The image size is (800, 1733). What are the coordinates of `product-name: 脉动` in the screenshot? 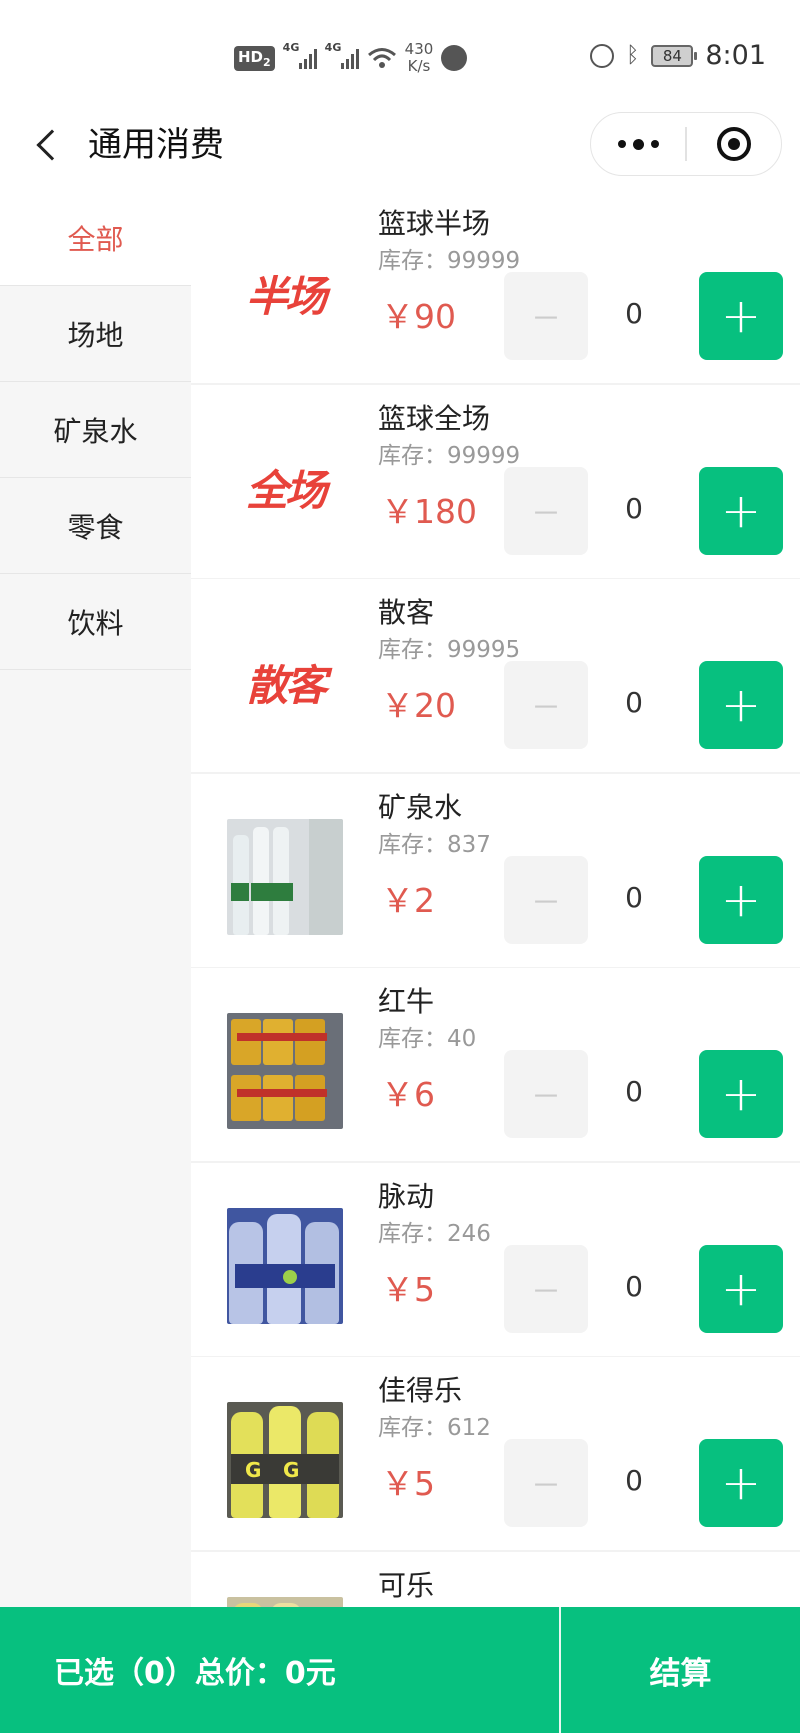 It's located at (406, 1196).